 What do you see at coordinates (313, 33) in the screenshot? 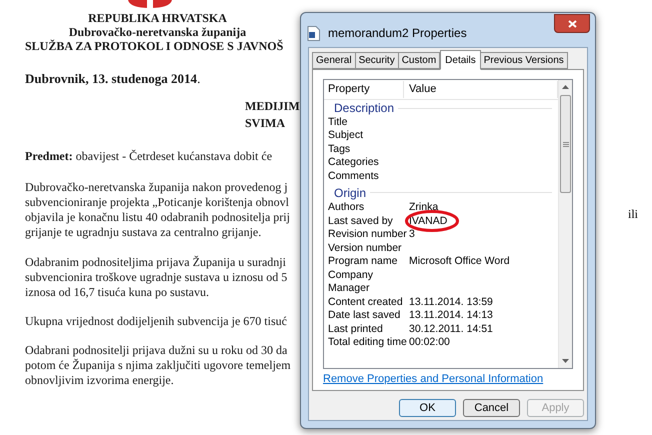
I see `document-icon` at bounding box center [313, 33].